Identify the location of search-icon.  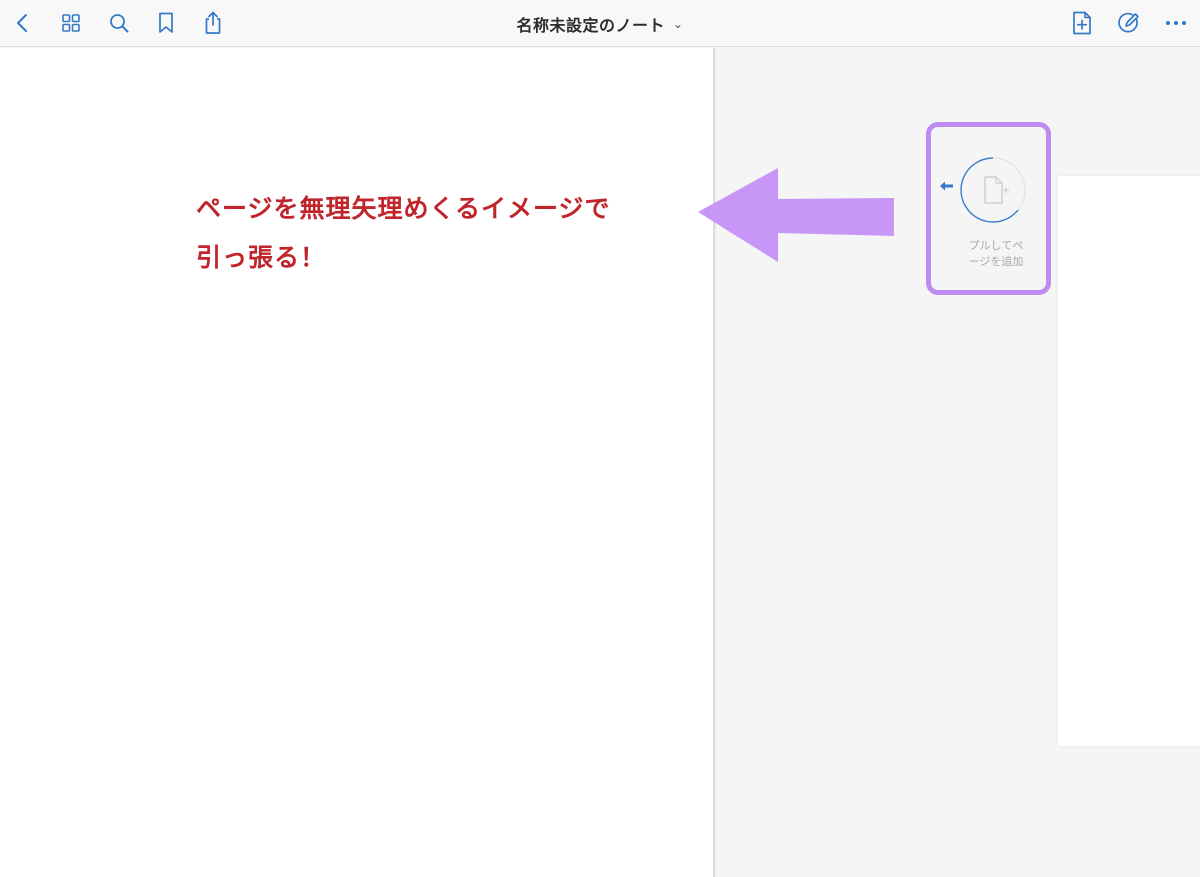
(119, 23).